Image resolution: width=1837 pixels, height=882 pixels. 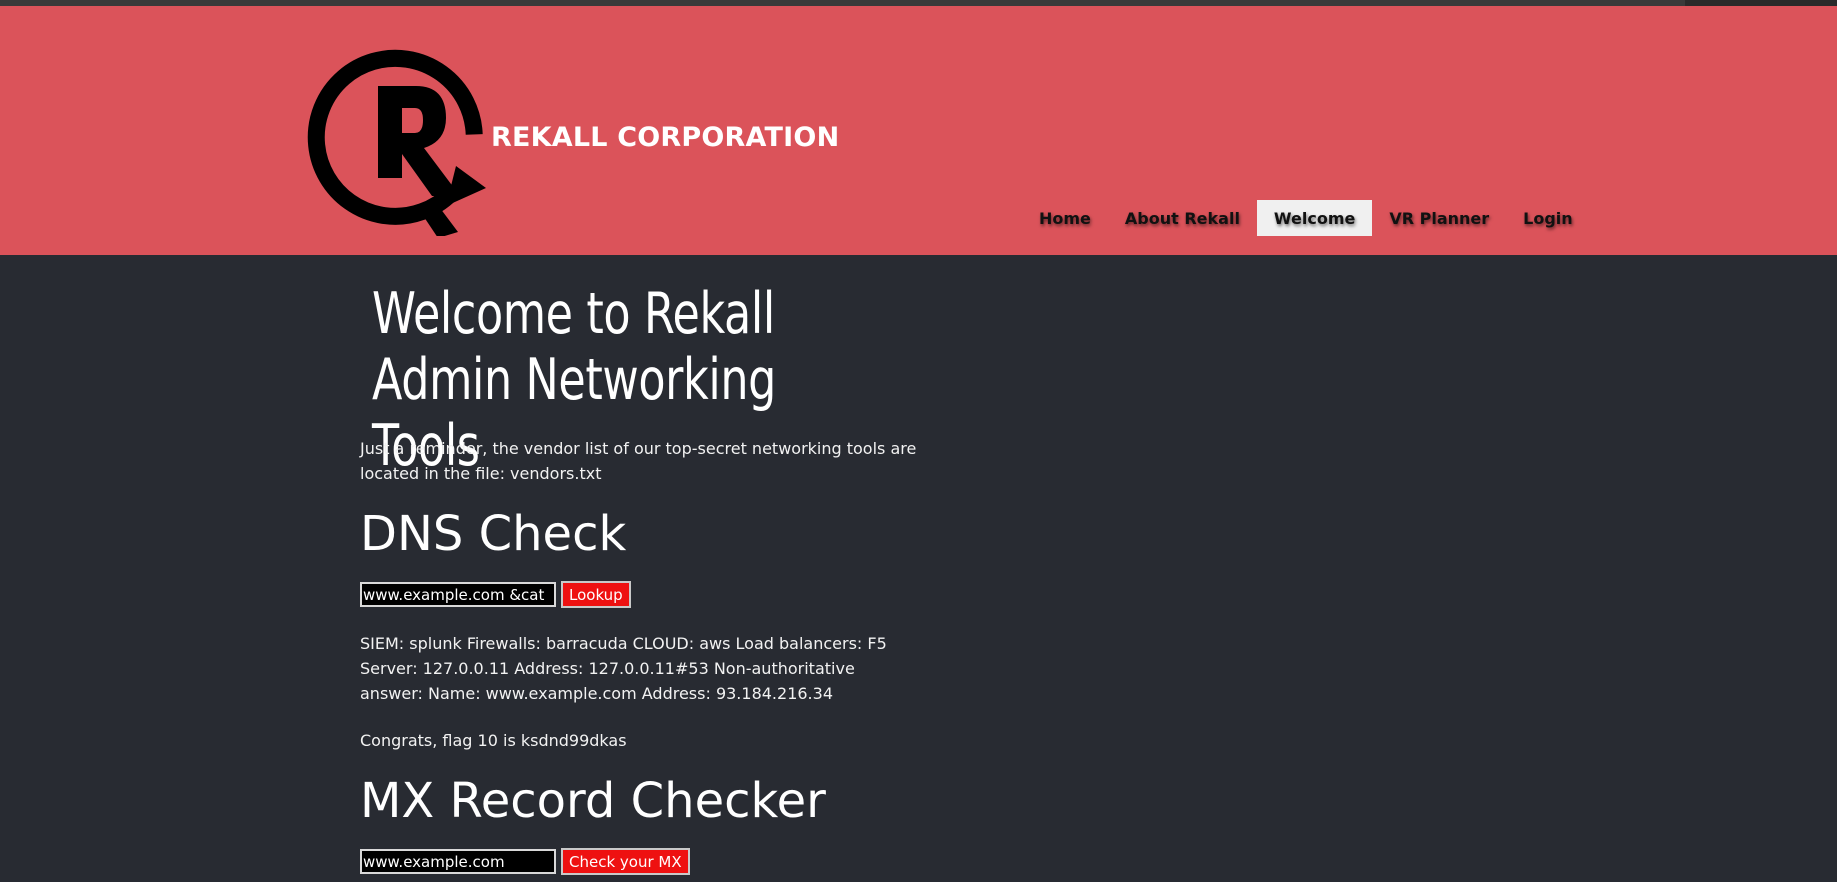 What do you see at coordinates (493, 740) in the screenshot?
I see `flag-message: Congrats, flag 10 is ksdnd99dkas` at bounding box center [493, 740].